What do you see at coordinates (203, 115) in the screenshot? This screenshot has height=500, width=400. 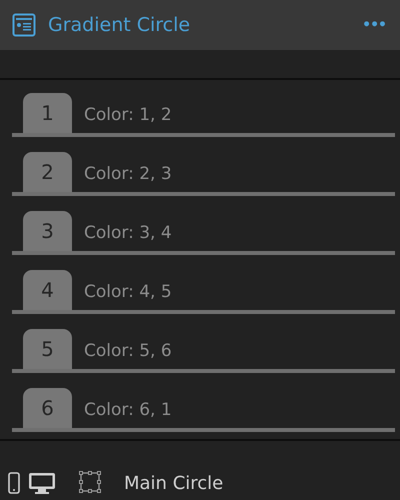 I see `list-row: 1 Color: 1, 2` at bounding box center [203, 115].